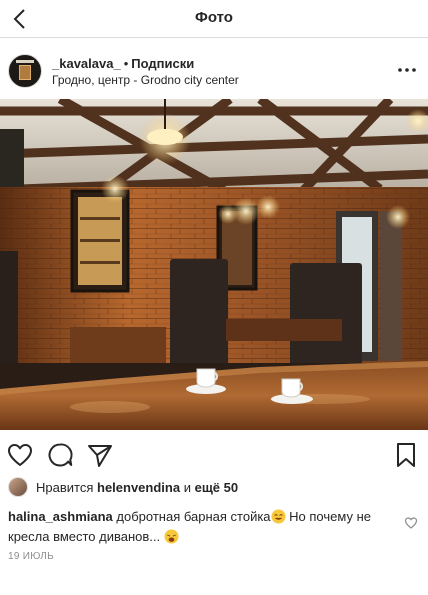 Image resolution: width=428 pixels, height=595 pixels. Describe the element at coordinates (171, 536) in the screenshot. I see `weary-face-emoji-icon` at that location.